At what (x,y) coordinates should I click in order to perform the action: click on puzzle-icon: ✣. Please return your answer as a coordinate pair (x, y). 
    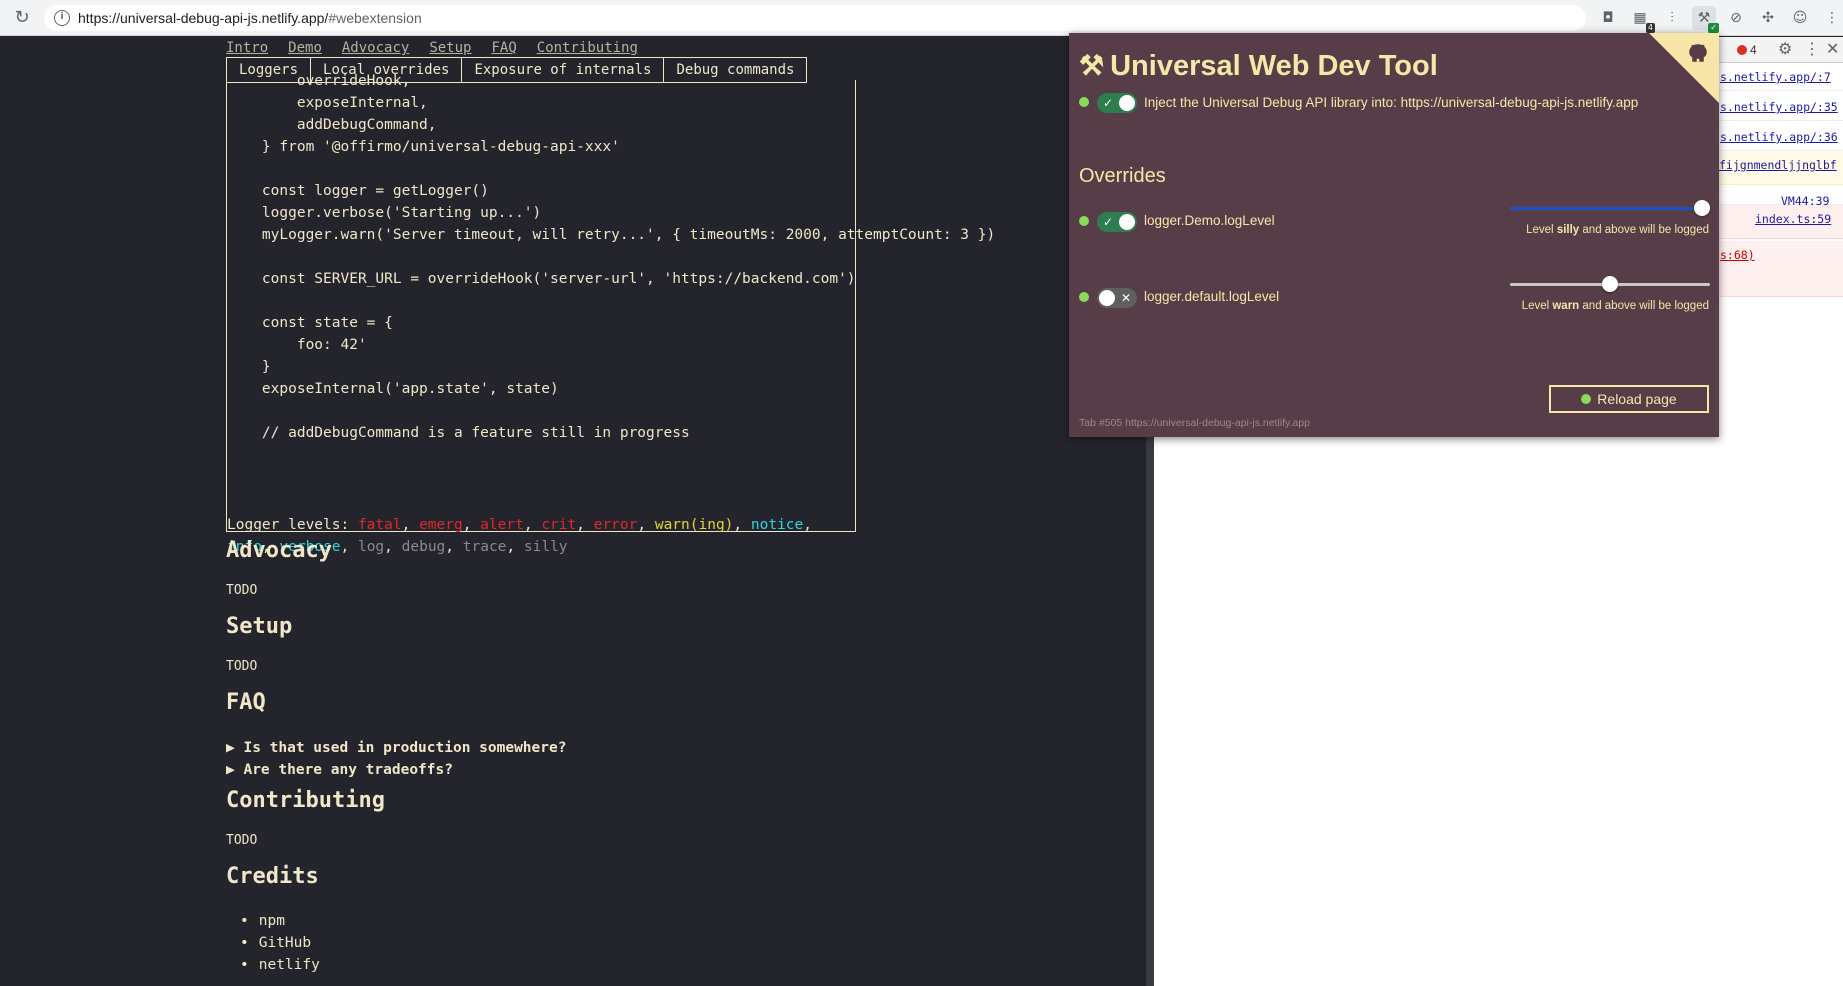
    Looking at the image, I should click on (1768, 18).